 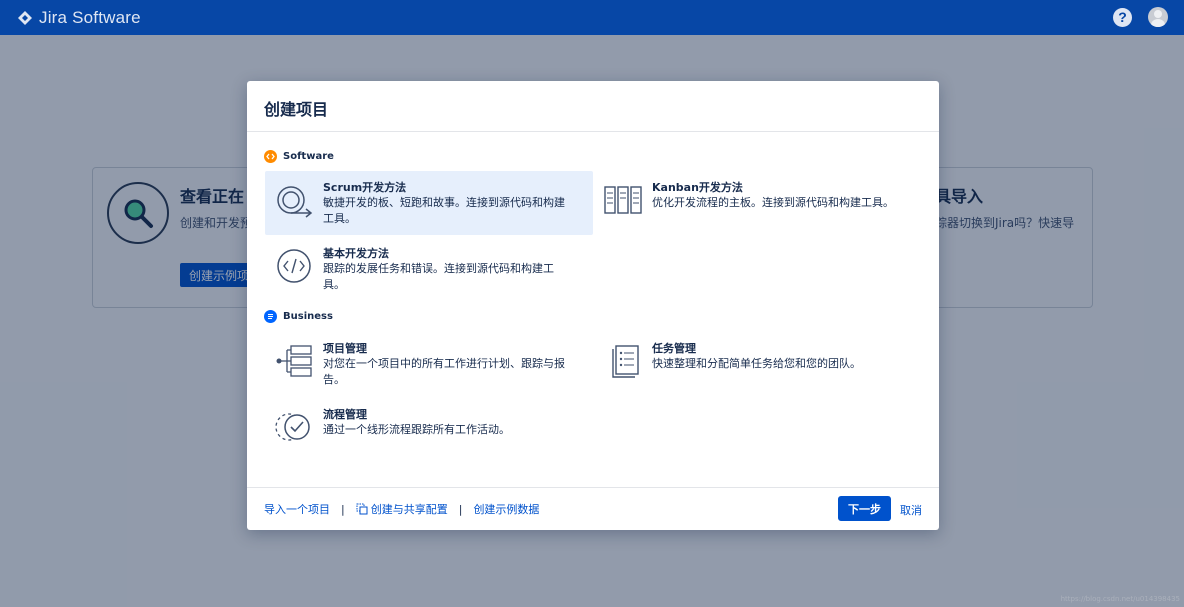 I want to click on kanban-board-icon, so click(x=623, y=200).